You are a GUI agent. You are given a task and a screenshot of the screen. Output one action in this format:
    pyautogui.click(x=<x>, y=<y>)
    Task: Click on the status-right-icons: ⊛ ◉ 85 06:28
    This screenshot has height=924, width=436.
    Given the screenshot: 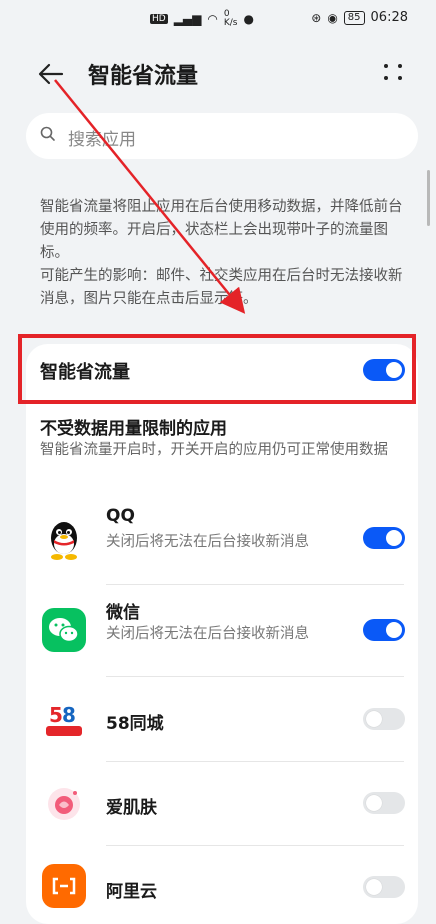 What is the action you would take?
    pyautogui.click(x=359, y=17)
    